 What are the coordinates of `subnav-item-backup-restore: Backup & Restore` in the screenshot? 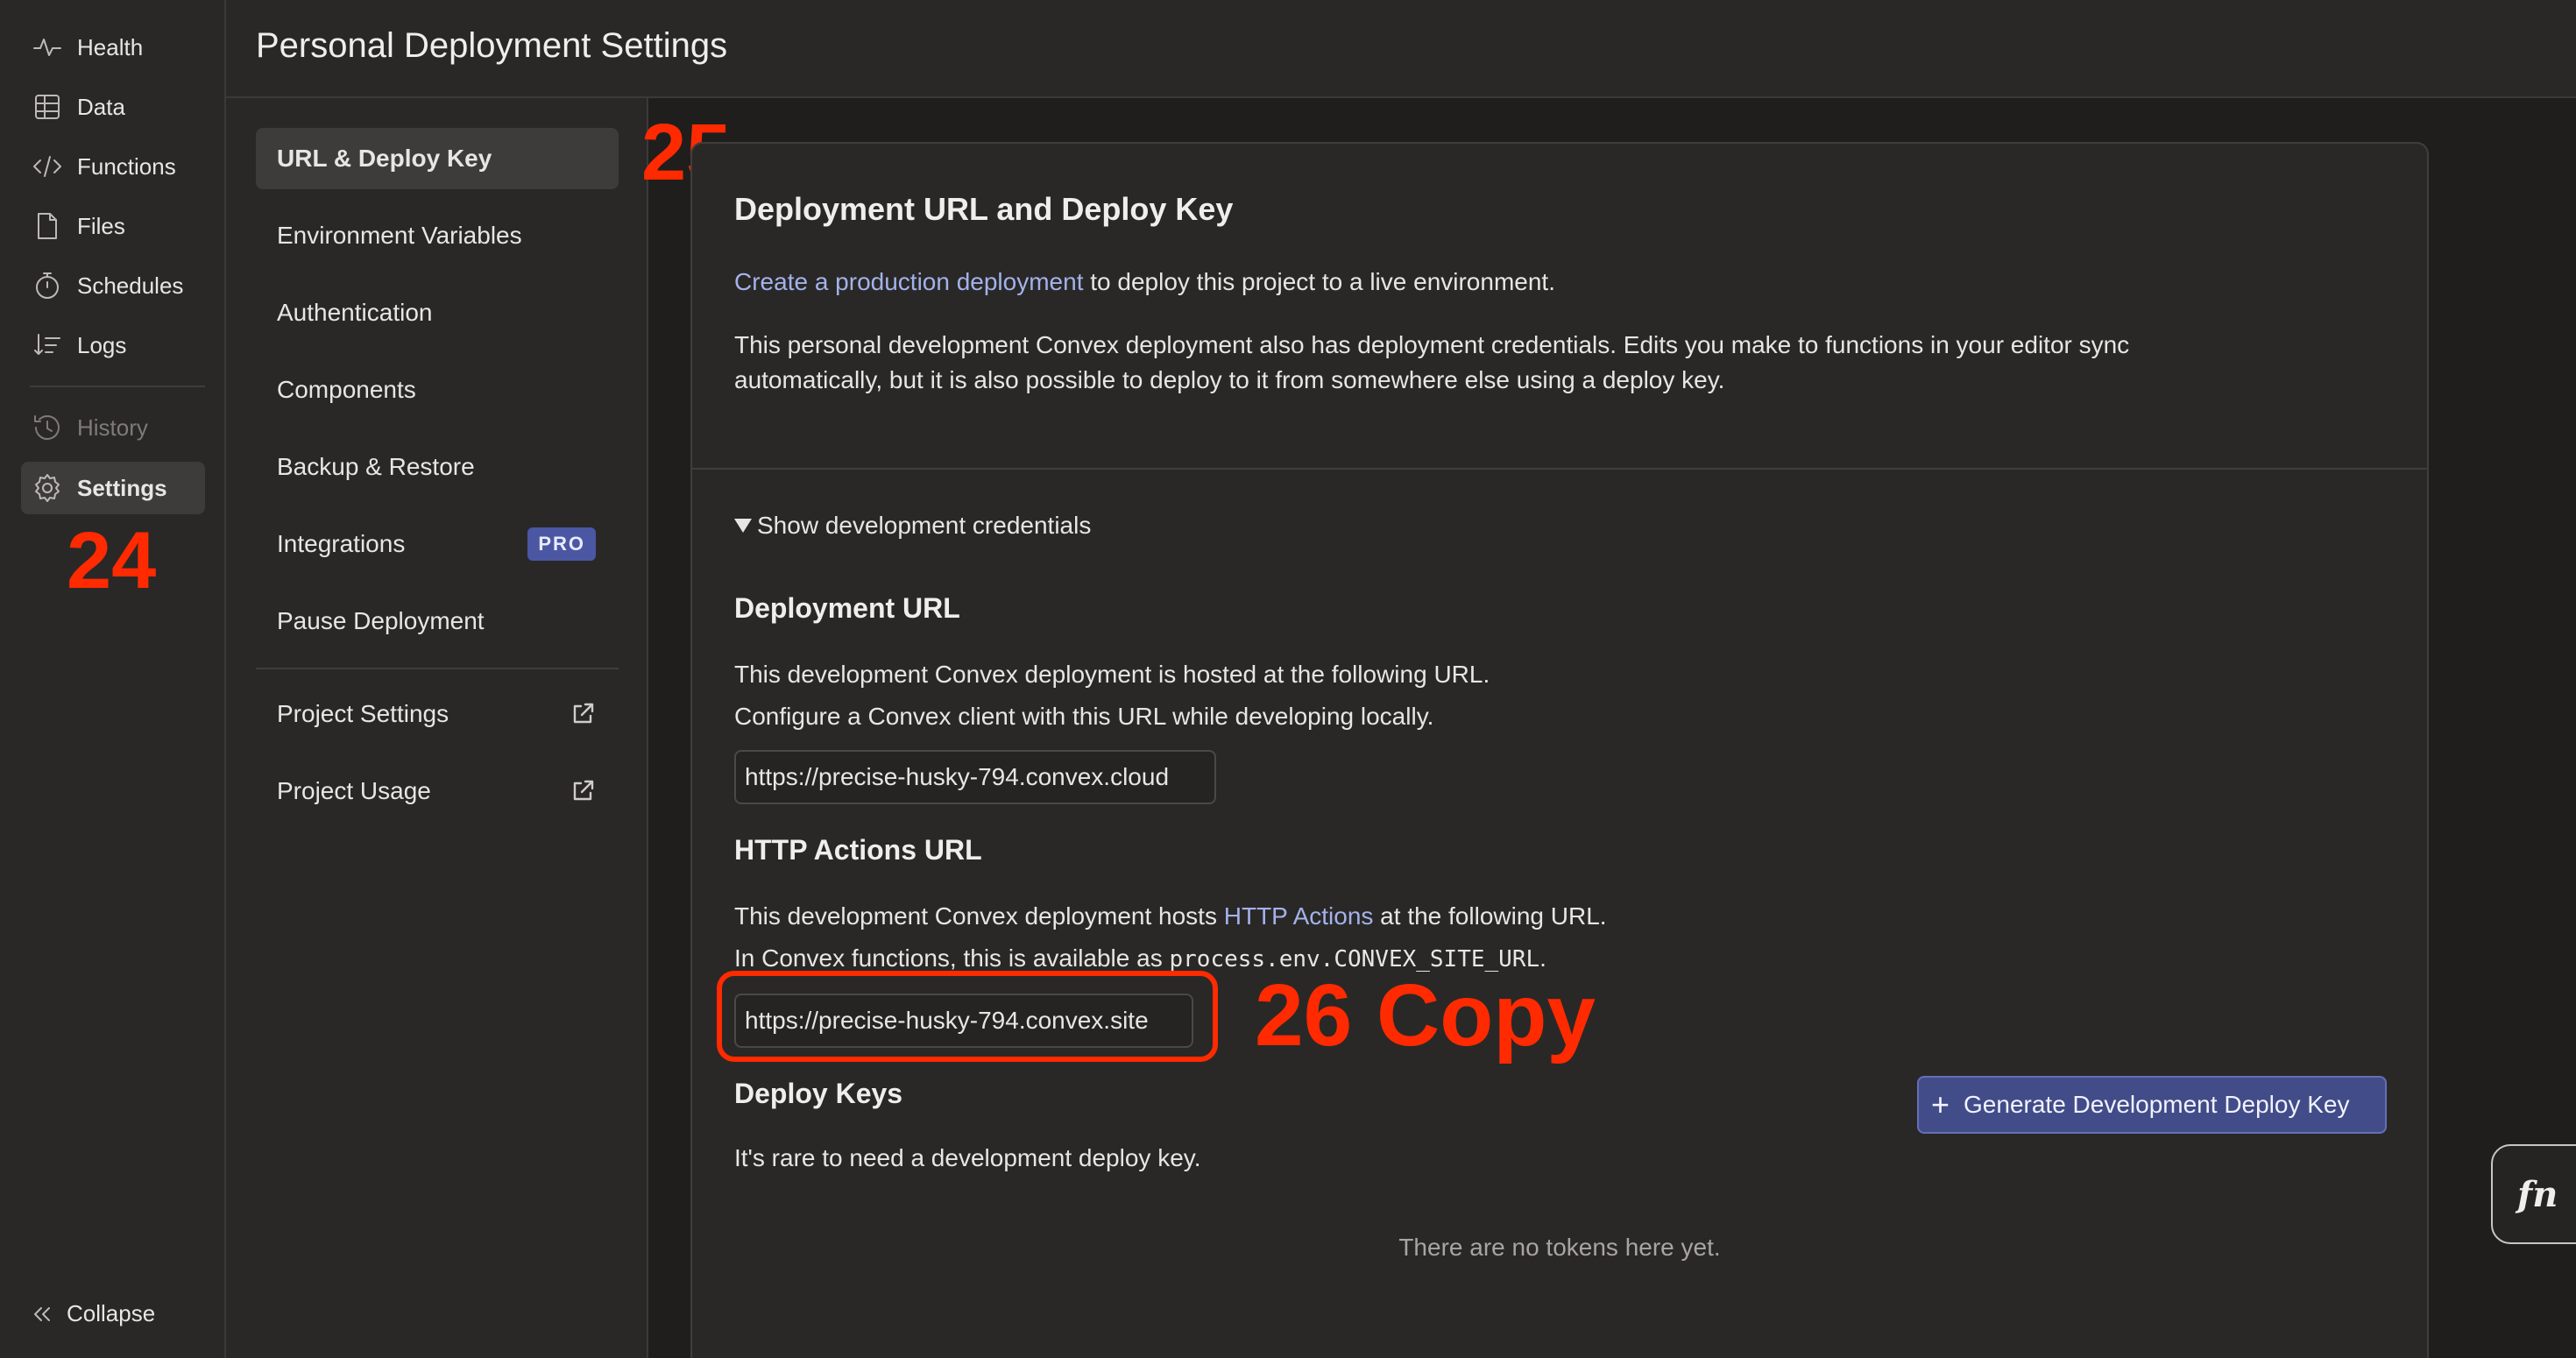 It's located at (437, 467).